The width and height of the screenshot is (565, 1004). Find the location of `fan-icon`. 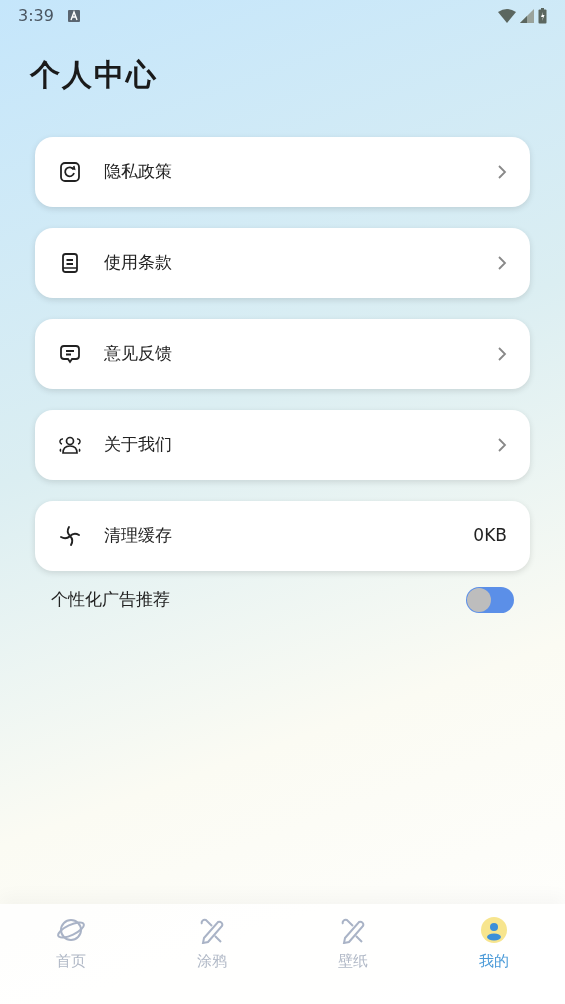

fan-icon is located at coordinates (70, 536).